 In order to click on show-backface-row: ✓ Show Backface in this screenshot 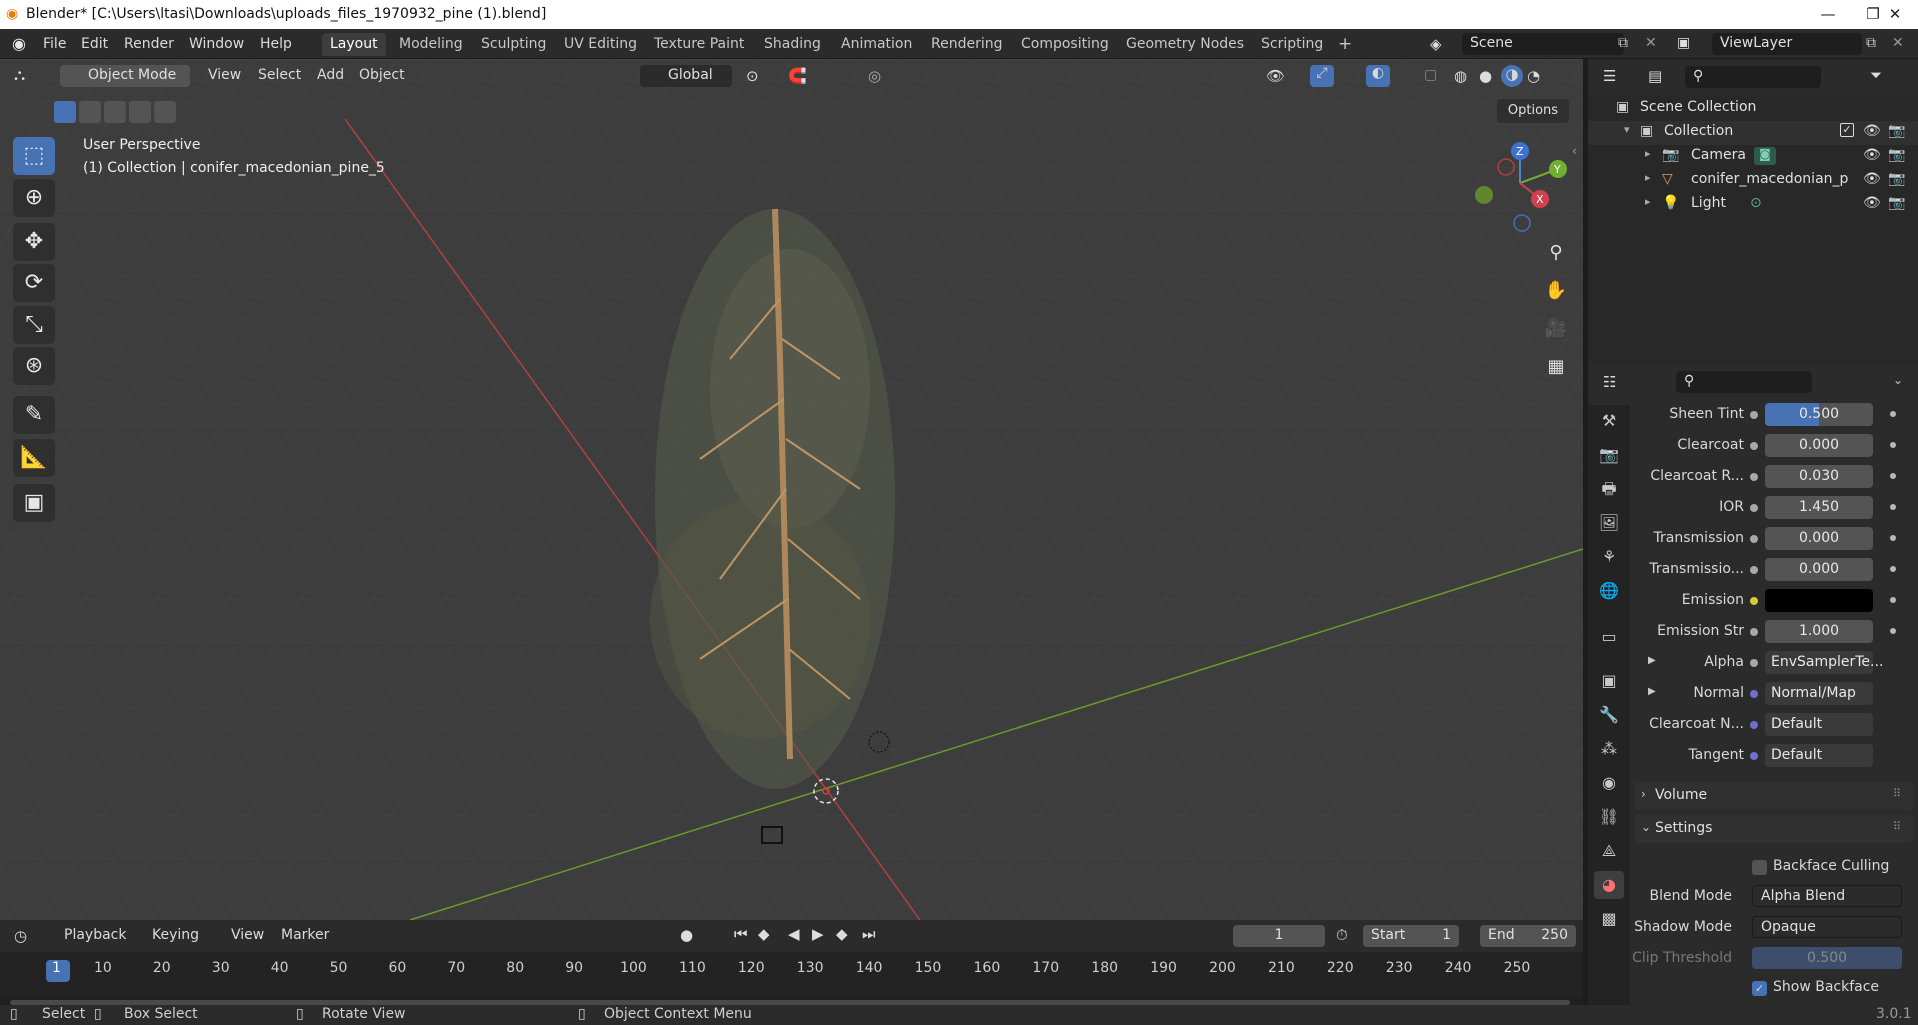, I will do `click(1832, 989)`.